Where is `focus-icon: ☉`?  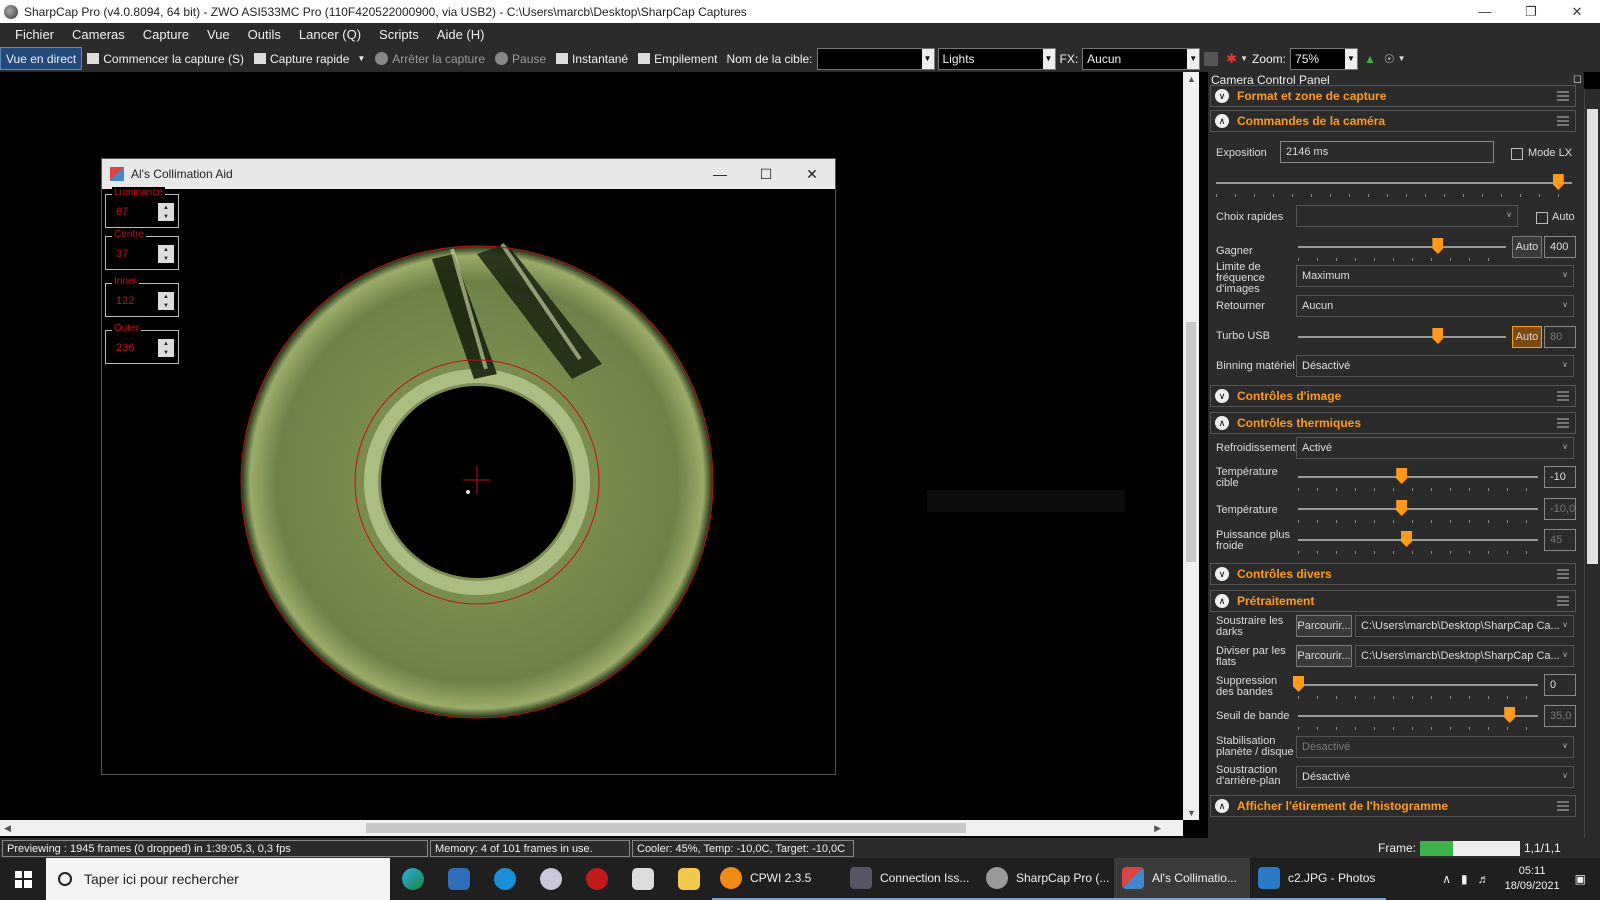 focus-icon: ☉ is located at coordinates (1389, 59).